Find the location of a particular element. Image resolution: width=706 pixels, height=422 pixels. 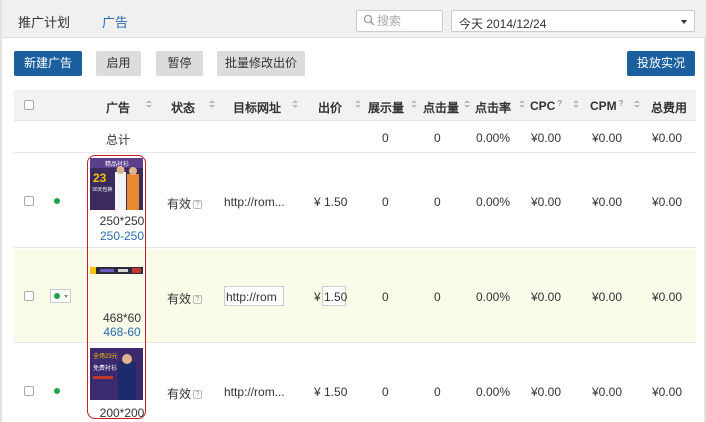

status-toggle-dropdown is located at coordinates (60, 296).